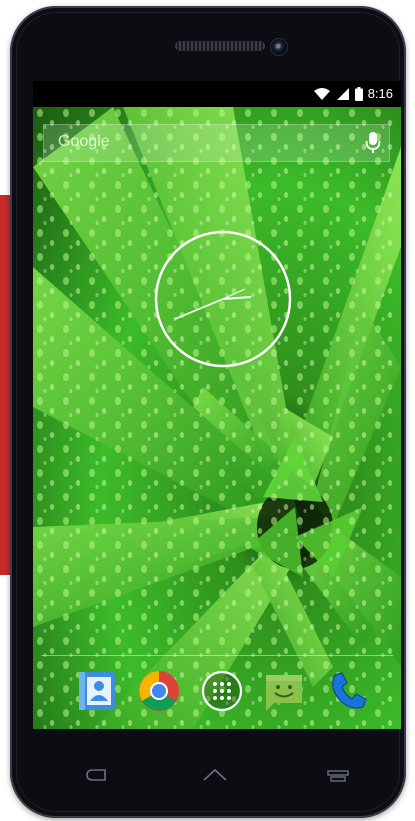  Describe the element at coordinates (279, 47) in the screenshot. I see `front-camera` at that location.